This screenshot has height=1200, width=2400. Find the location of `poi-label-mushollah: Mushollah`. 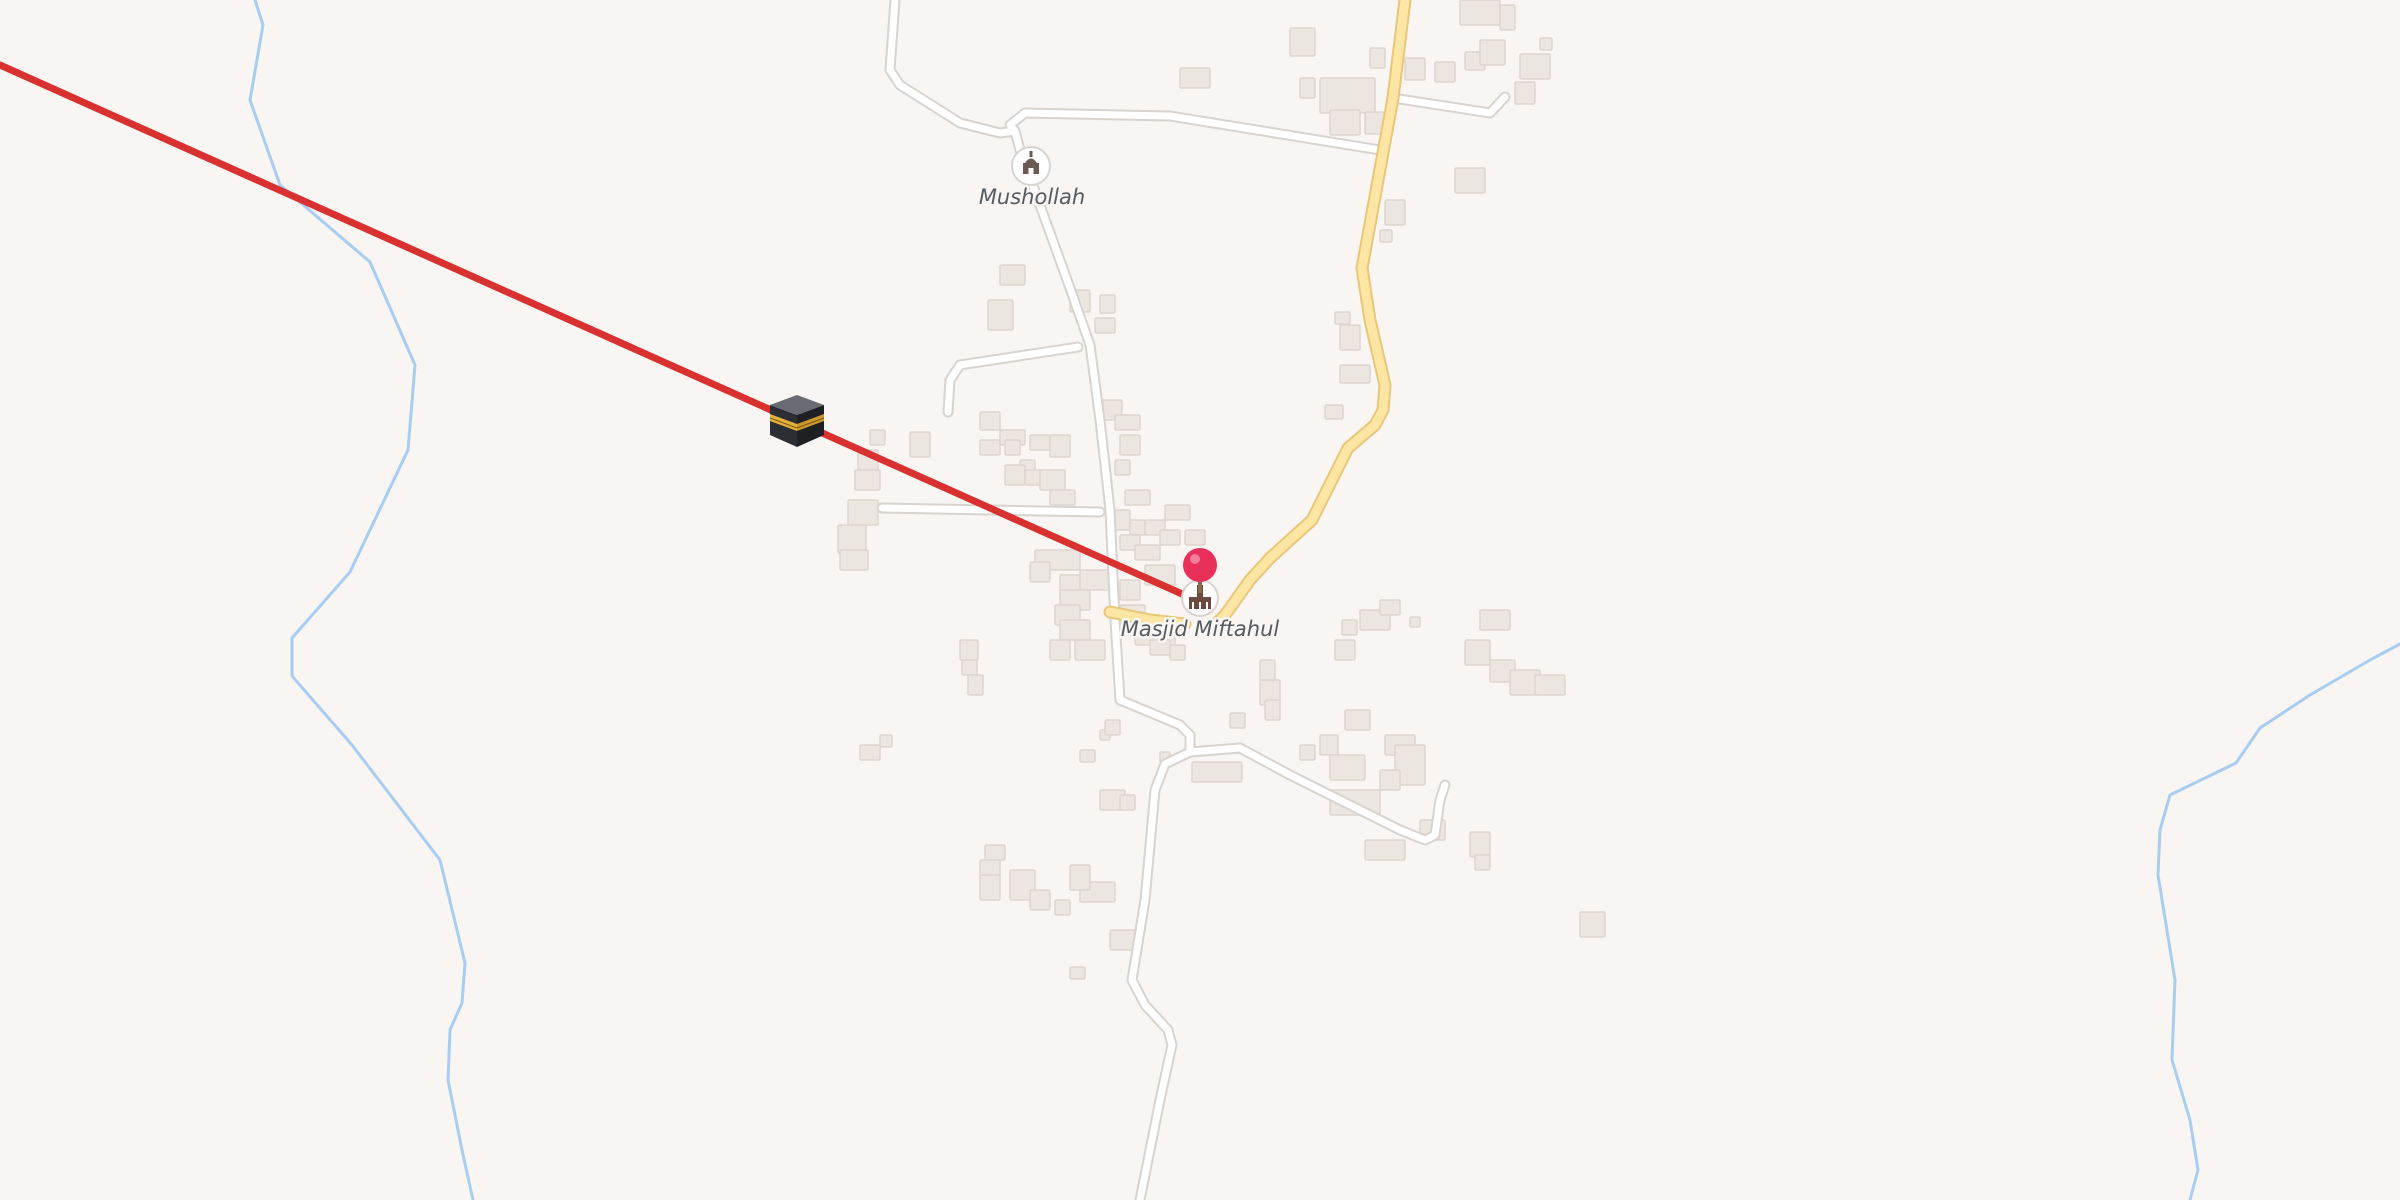

poi-label-mushollah: Mushollah is located at coordinates (1032, 197).